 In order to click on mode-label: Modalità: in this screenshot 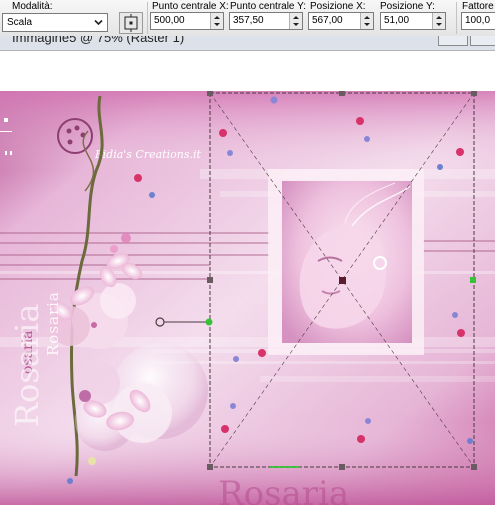, I will do `click(32, 6)`.